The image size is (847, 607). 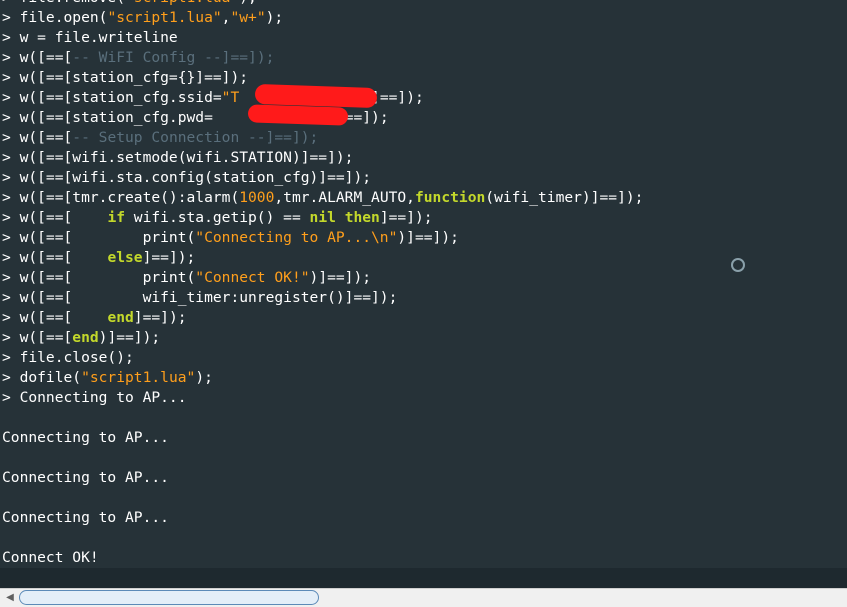 What do you see at coordinates (362, 217) in the screenshot?
I see `console-token: then` at bounding box center [362, 217].